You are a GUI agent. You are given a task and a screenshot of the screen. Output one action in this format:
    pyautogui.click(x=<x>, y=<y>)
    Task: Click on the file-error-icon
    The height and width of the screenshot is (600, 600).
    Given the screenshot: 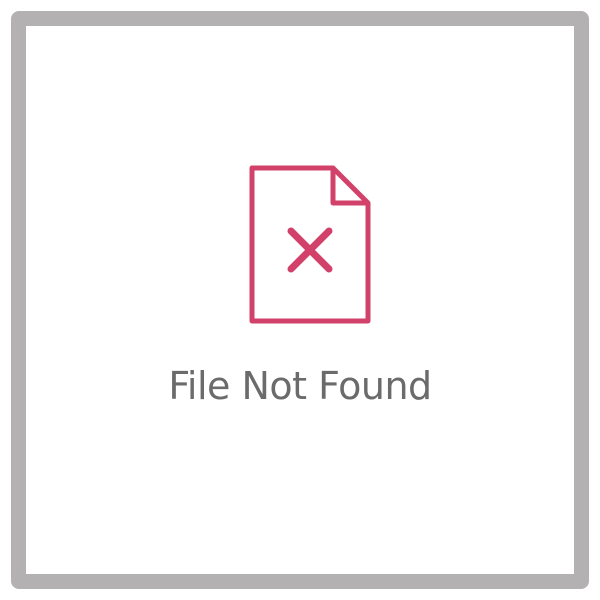 What is the action you would take?
    pyautogui.click(x=310, y=244)
    